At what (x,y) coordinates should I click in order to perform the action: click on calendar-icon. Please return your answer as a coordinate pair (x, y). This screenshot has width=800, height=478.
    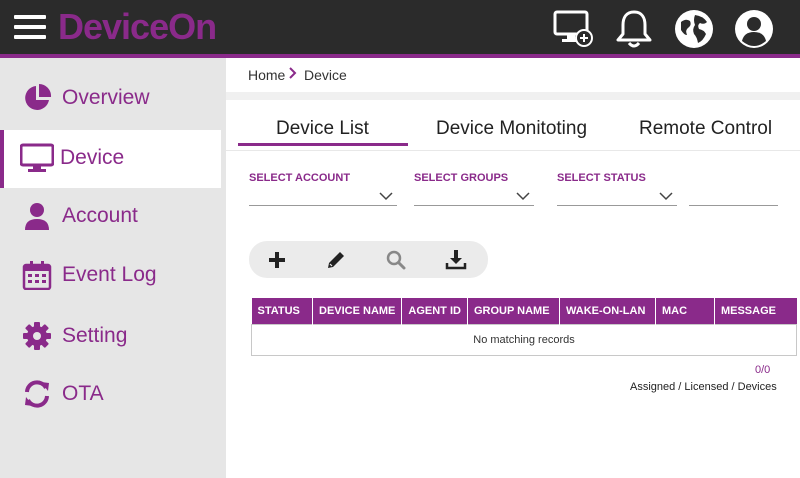
    Looking at the image, I should click on (37, 275).